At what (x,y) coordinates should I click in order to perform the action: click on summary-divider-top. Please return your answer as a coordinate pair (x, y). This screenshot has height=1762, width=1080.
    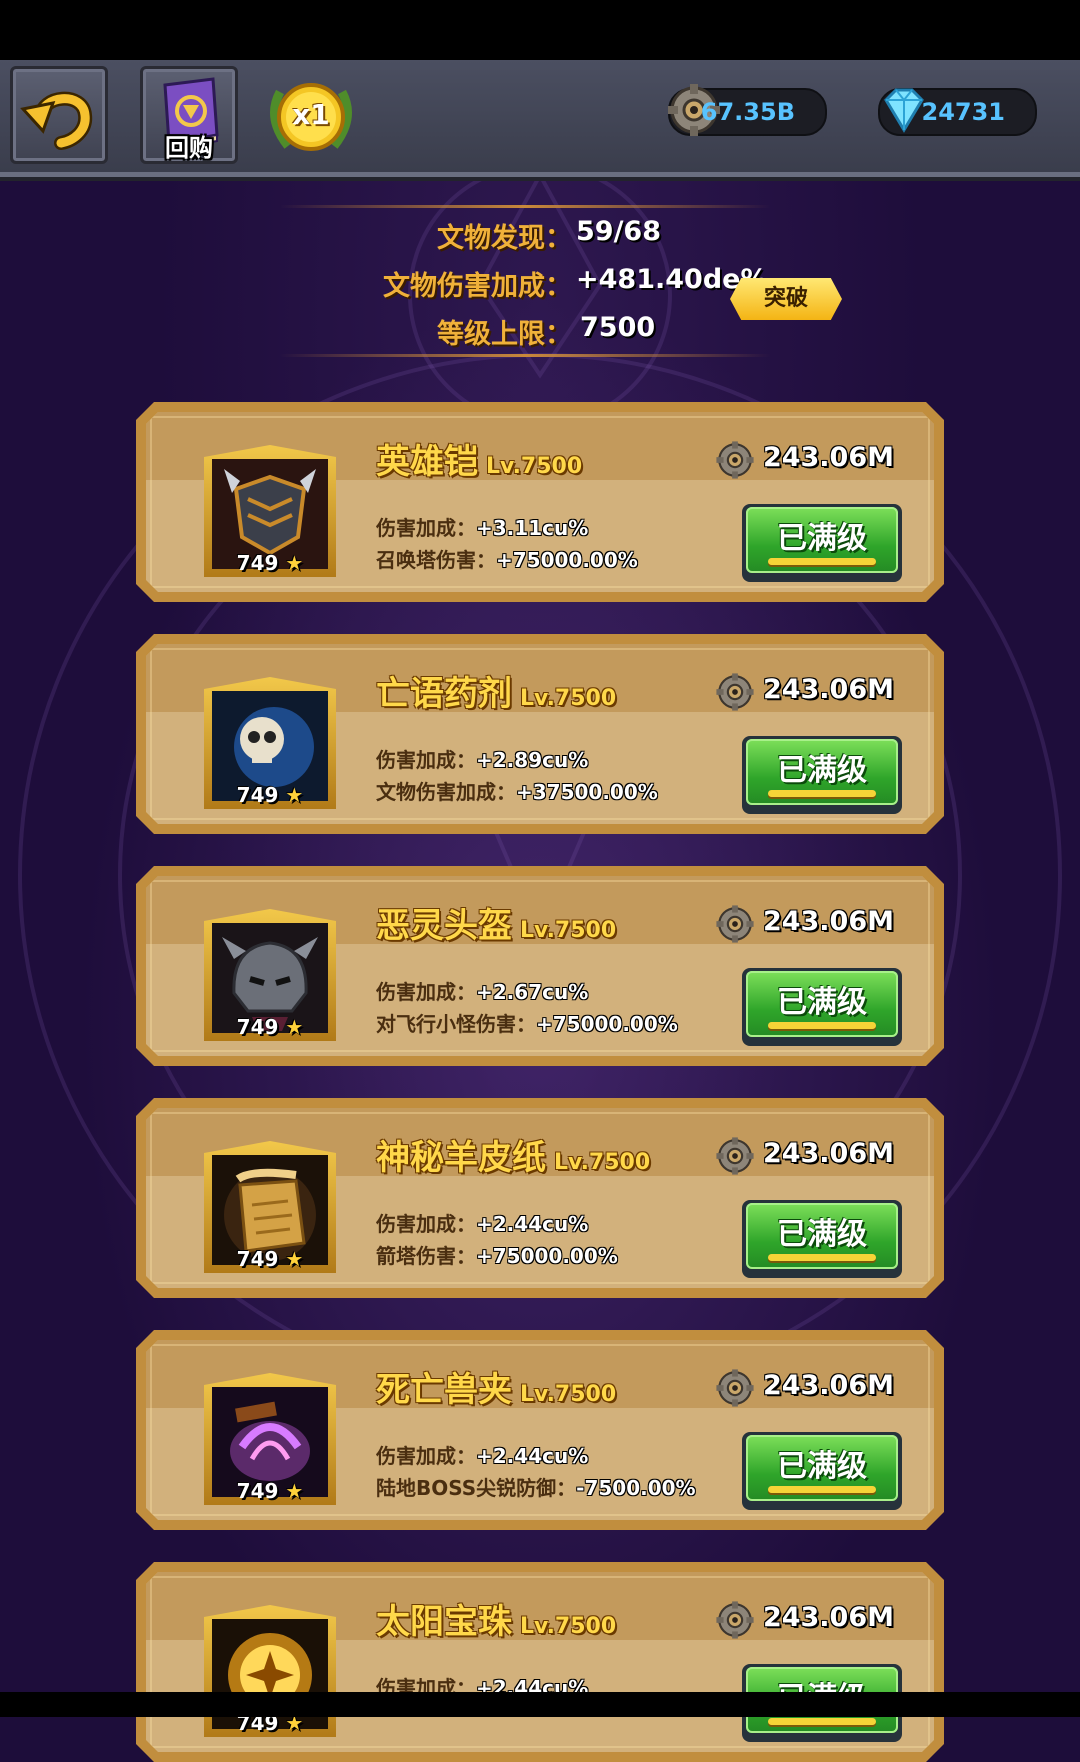
    Looking at the image, I should click on (525, 206).